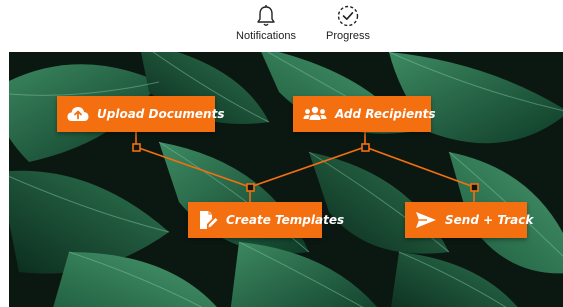 Image resolution: width=563 pixels, height=307 pixels. What do you see at coordinates (348, 36) in the screenshot?
I see `nav-progress-label: Progress` at bounding box center [348, 36].